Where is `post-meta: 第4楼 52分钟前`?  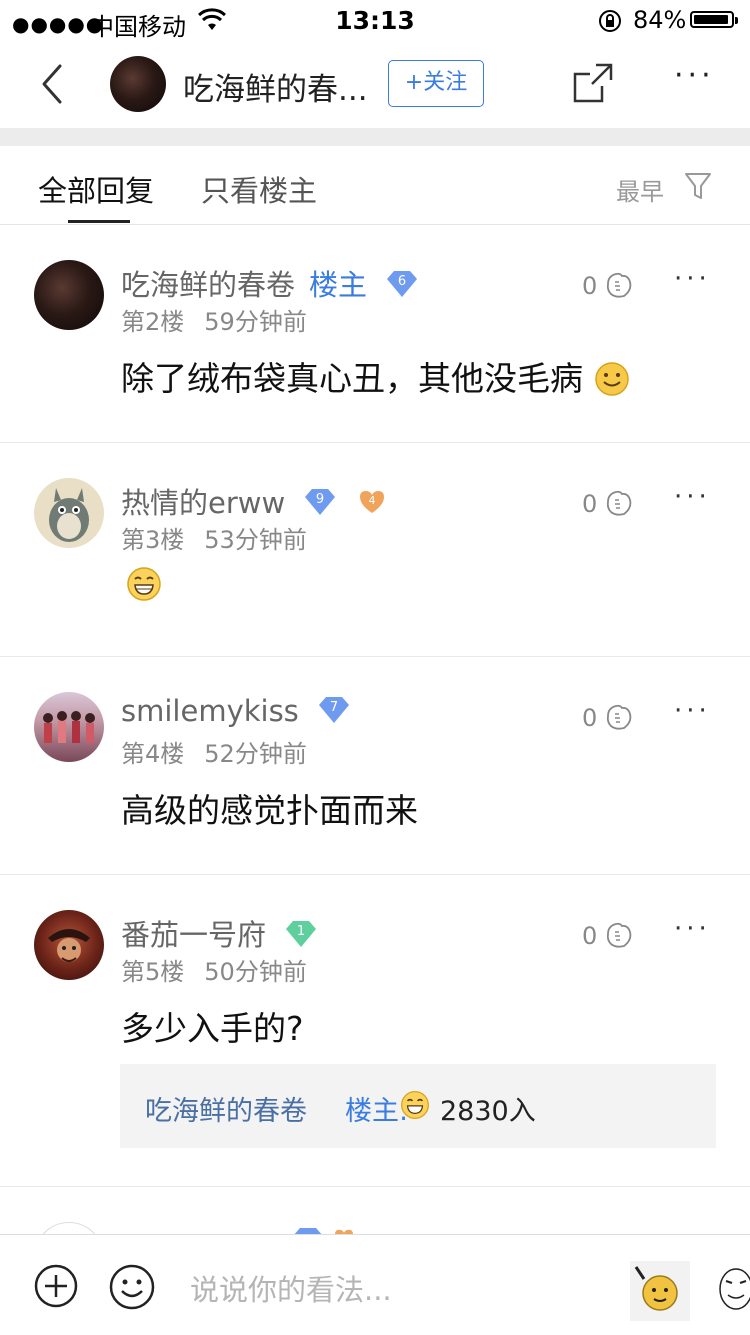
post-meta: 第4楼 52分钟前 is located at coordinates (214, 751).